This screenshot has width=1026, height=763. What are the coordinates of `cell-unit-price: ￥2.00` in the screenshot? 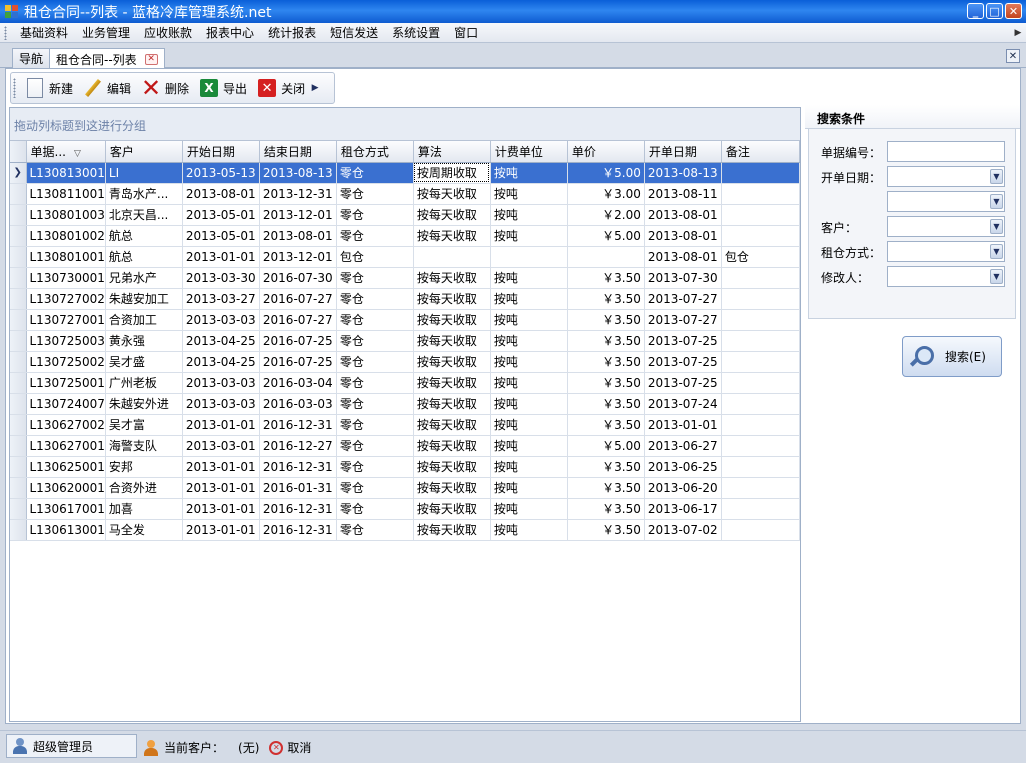 It's located at (606, 215).